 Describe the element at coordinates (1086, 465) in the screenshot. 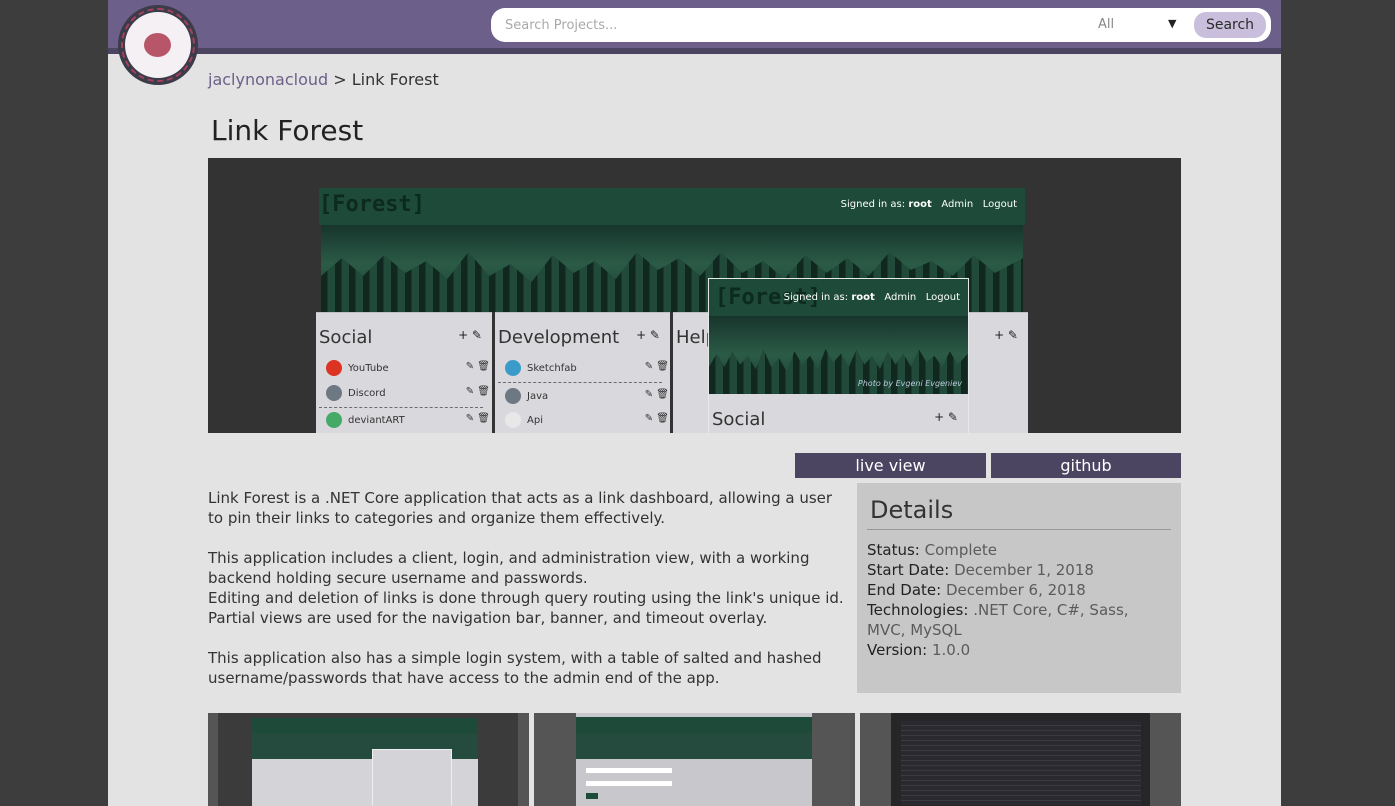

I see `github-button: github` at that location.